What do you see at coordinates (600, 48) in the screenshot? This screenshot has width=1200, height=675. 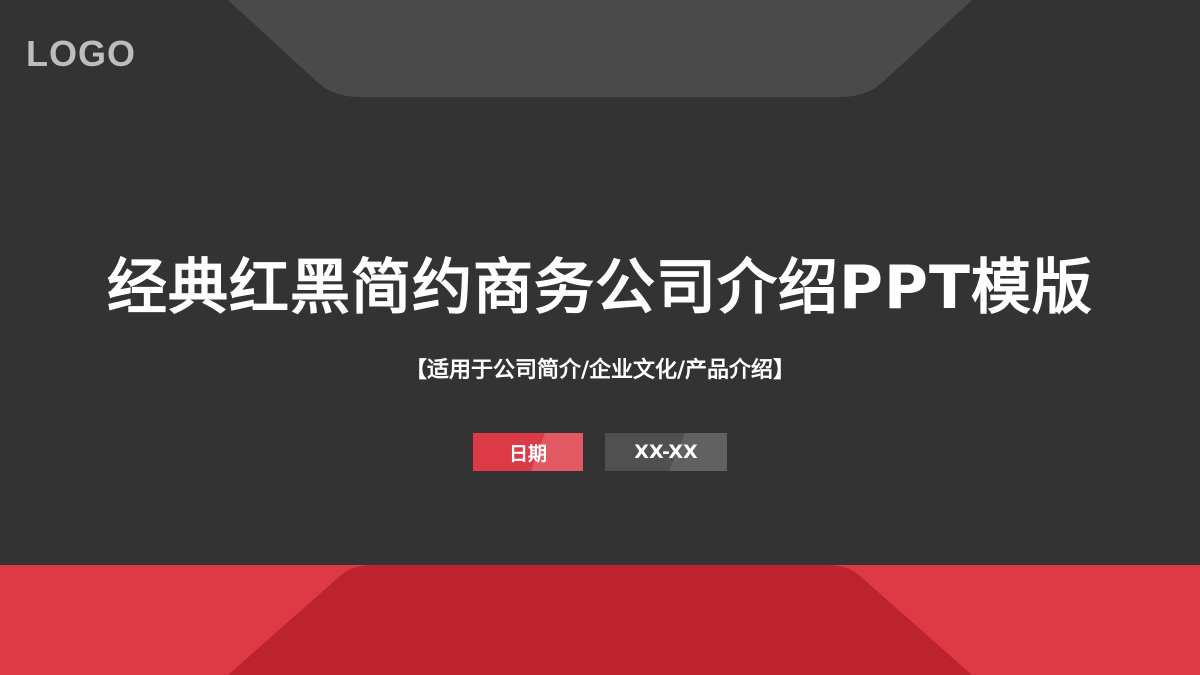 I see `top-panel-shape` at bounding box center [600, 48].